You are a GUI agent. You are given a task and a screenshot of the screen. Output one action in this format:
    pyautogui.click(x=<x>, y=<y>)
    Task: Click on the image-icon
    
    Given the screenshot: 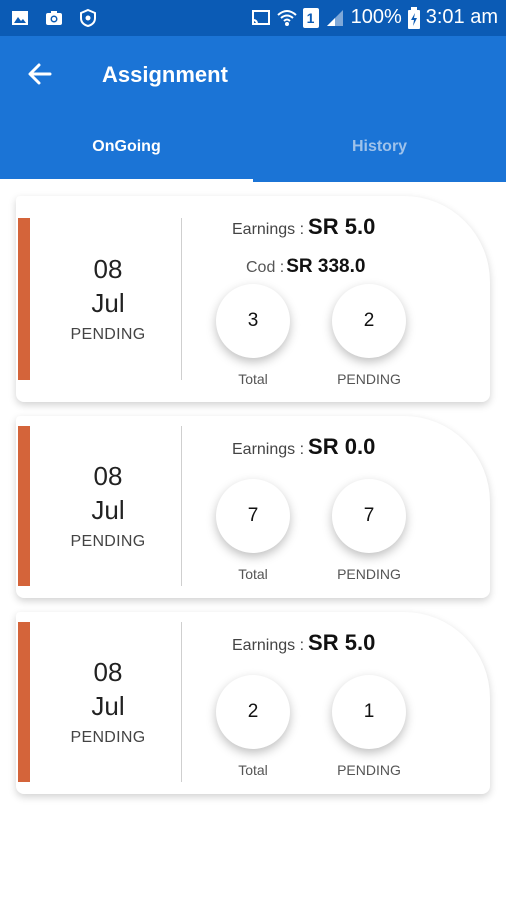 What is the action you would take?
    pyautogui.click(x=20, y=18)
    